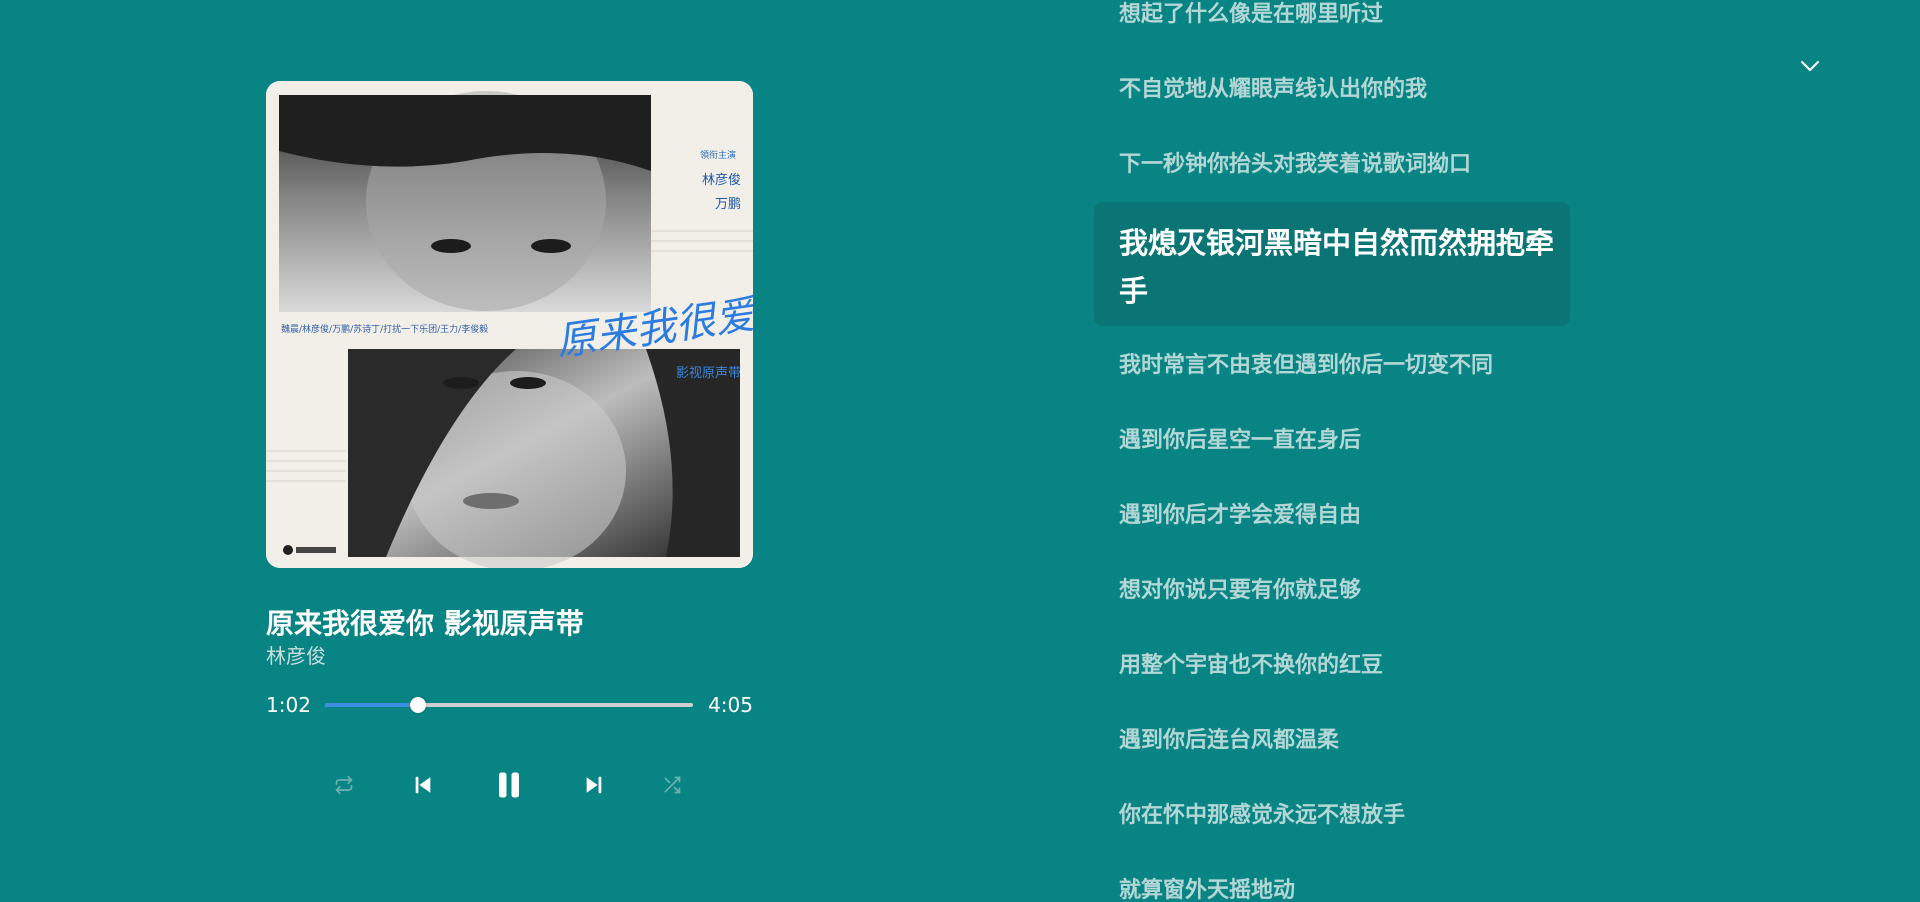  Describe the element at coordinates (1251, 15) in the screenshot. I see `lyric-line: 想起了什么像是在哪里听过` at that location.